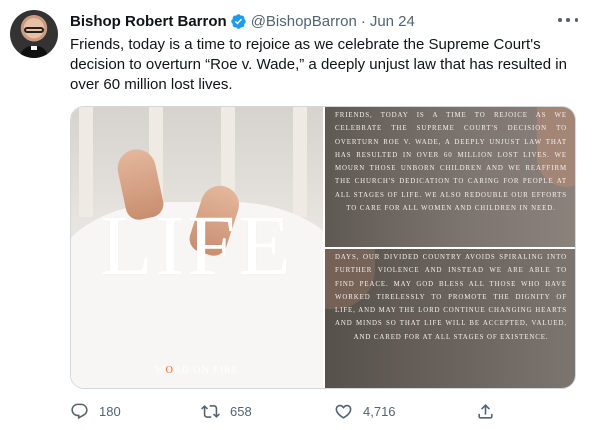  What do you see at coordinates (343, 411) in the screenshot?
I see `heart-icon` at bounding box center [343, 411].